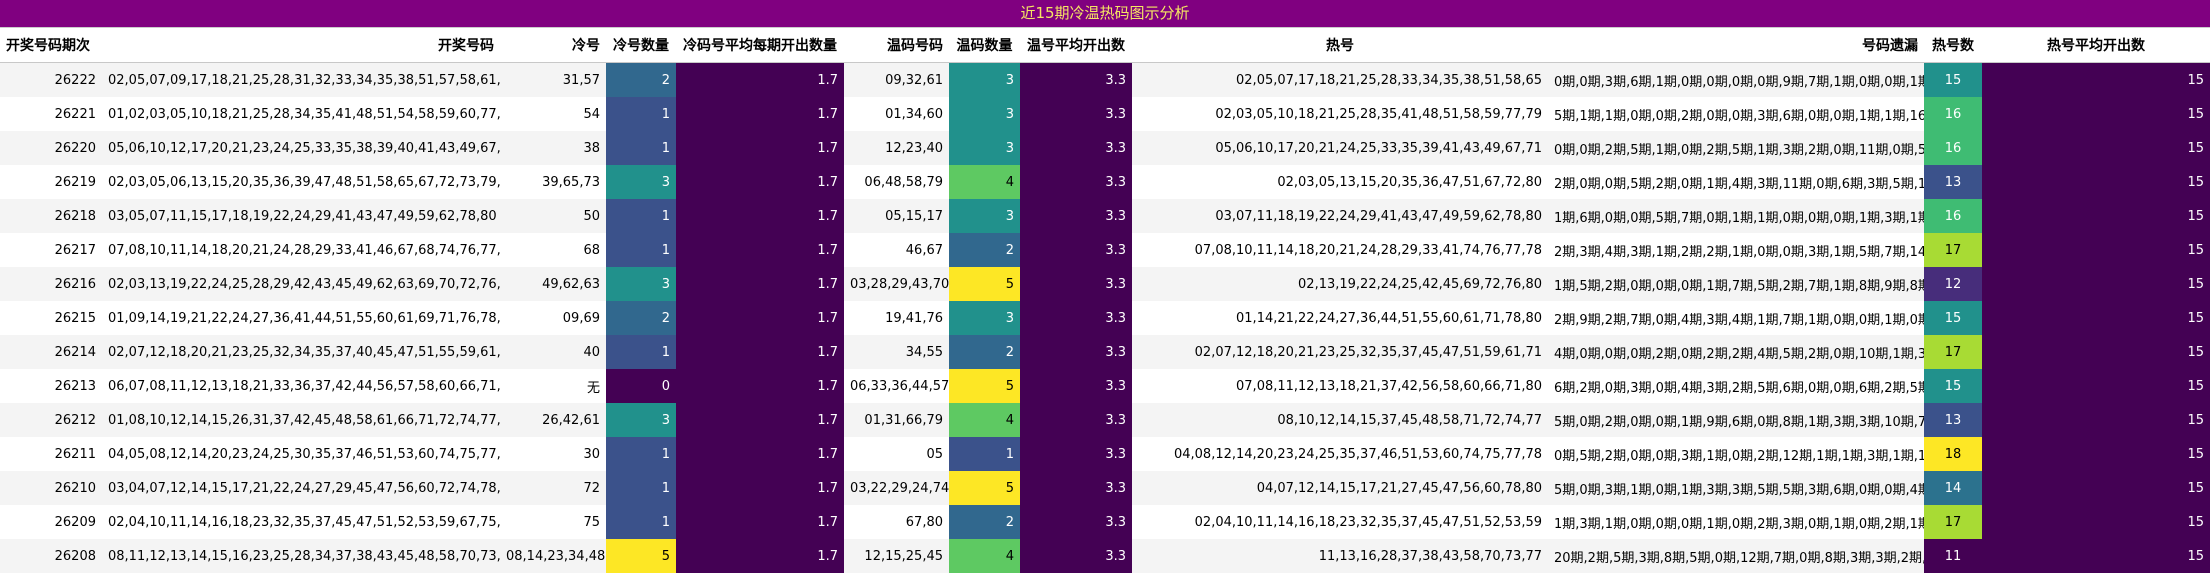 Image resolution: width=2210 pixels, height=573 pixels. I want to click on col-miss: 号码遗漏, so click(1736, 45).